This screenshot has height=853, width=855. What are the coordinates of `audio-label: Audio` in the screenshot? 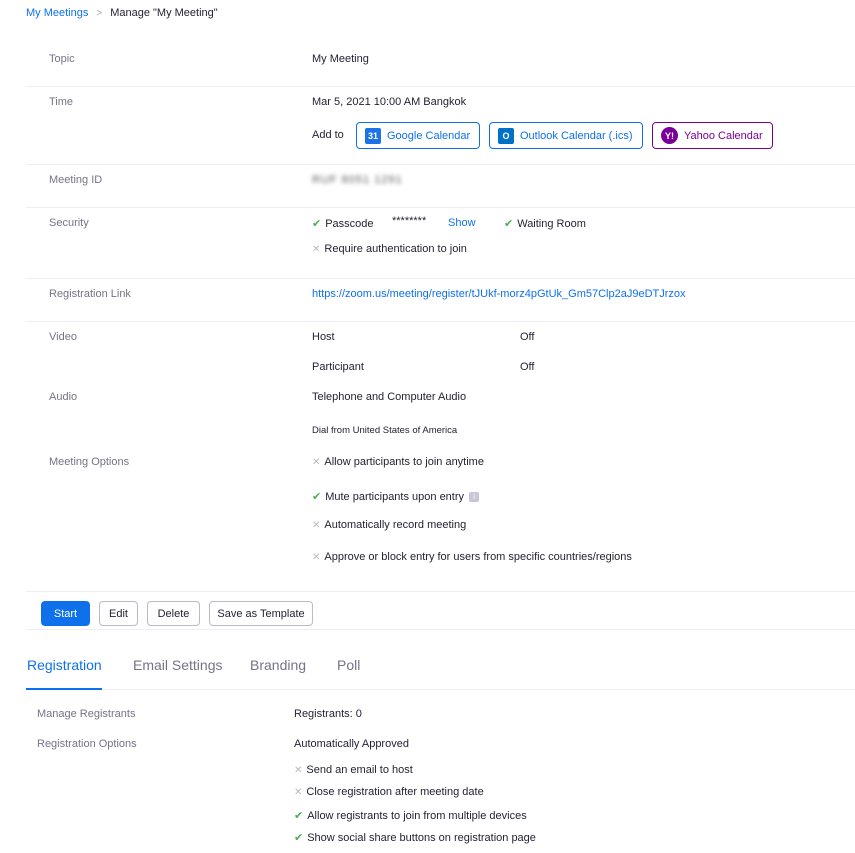 It's located at (63, 397).